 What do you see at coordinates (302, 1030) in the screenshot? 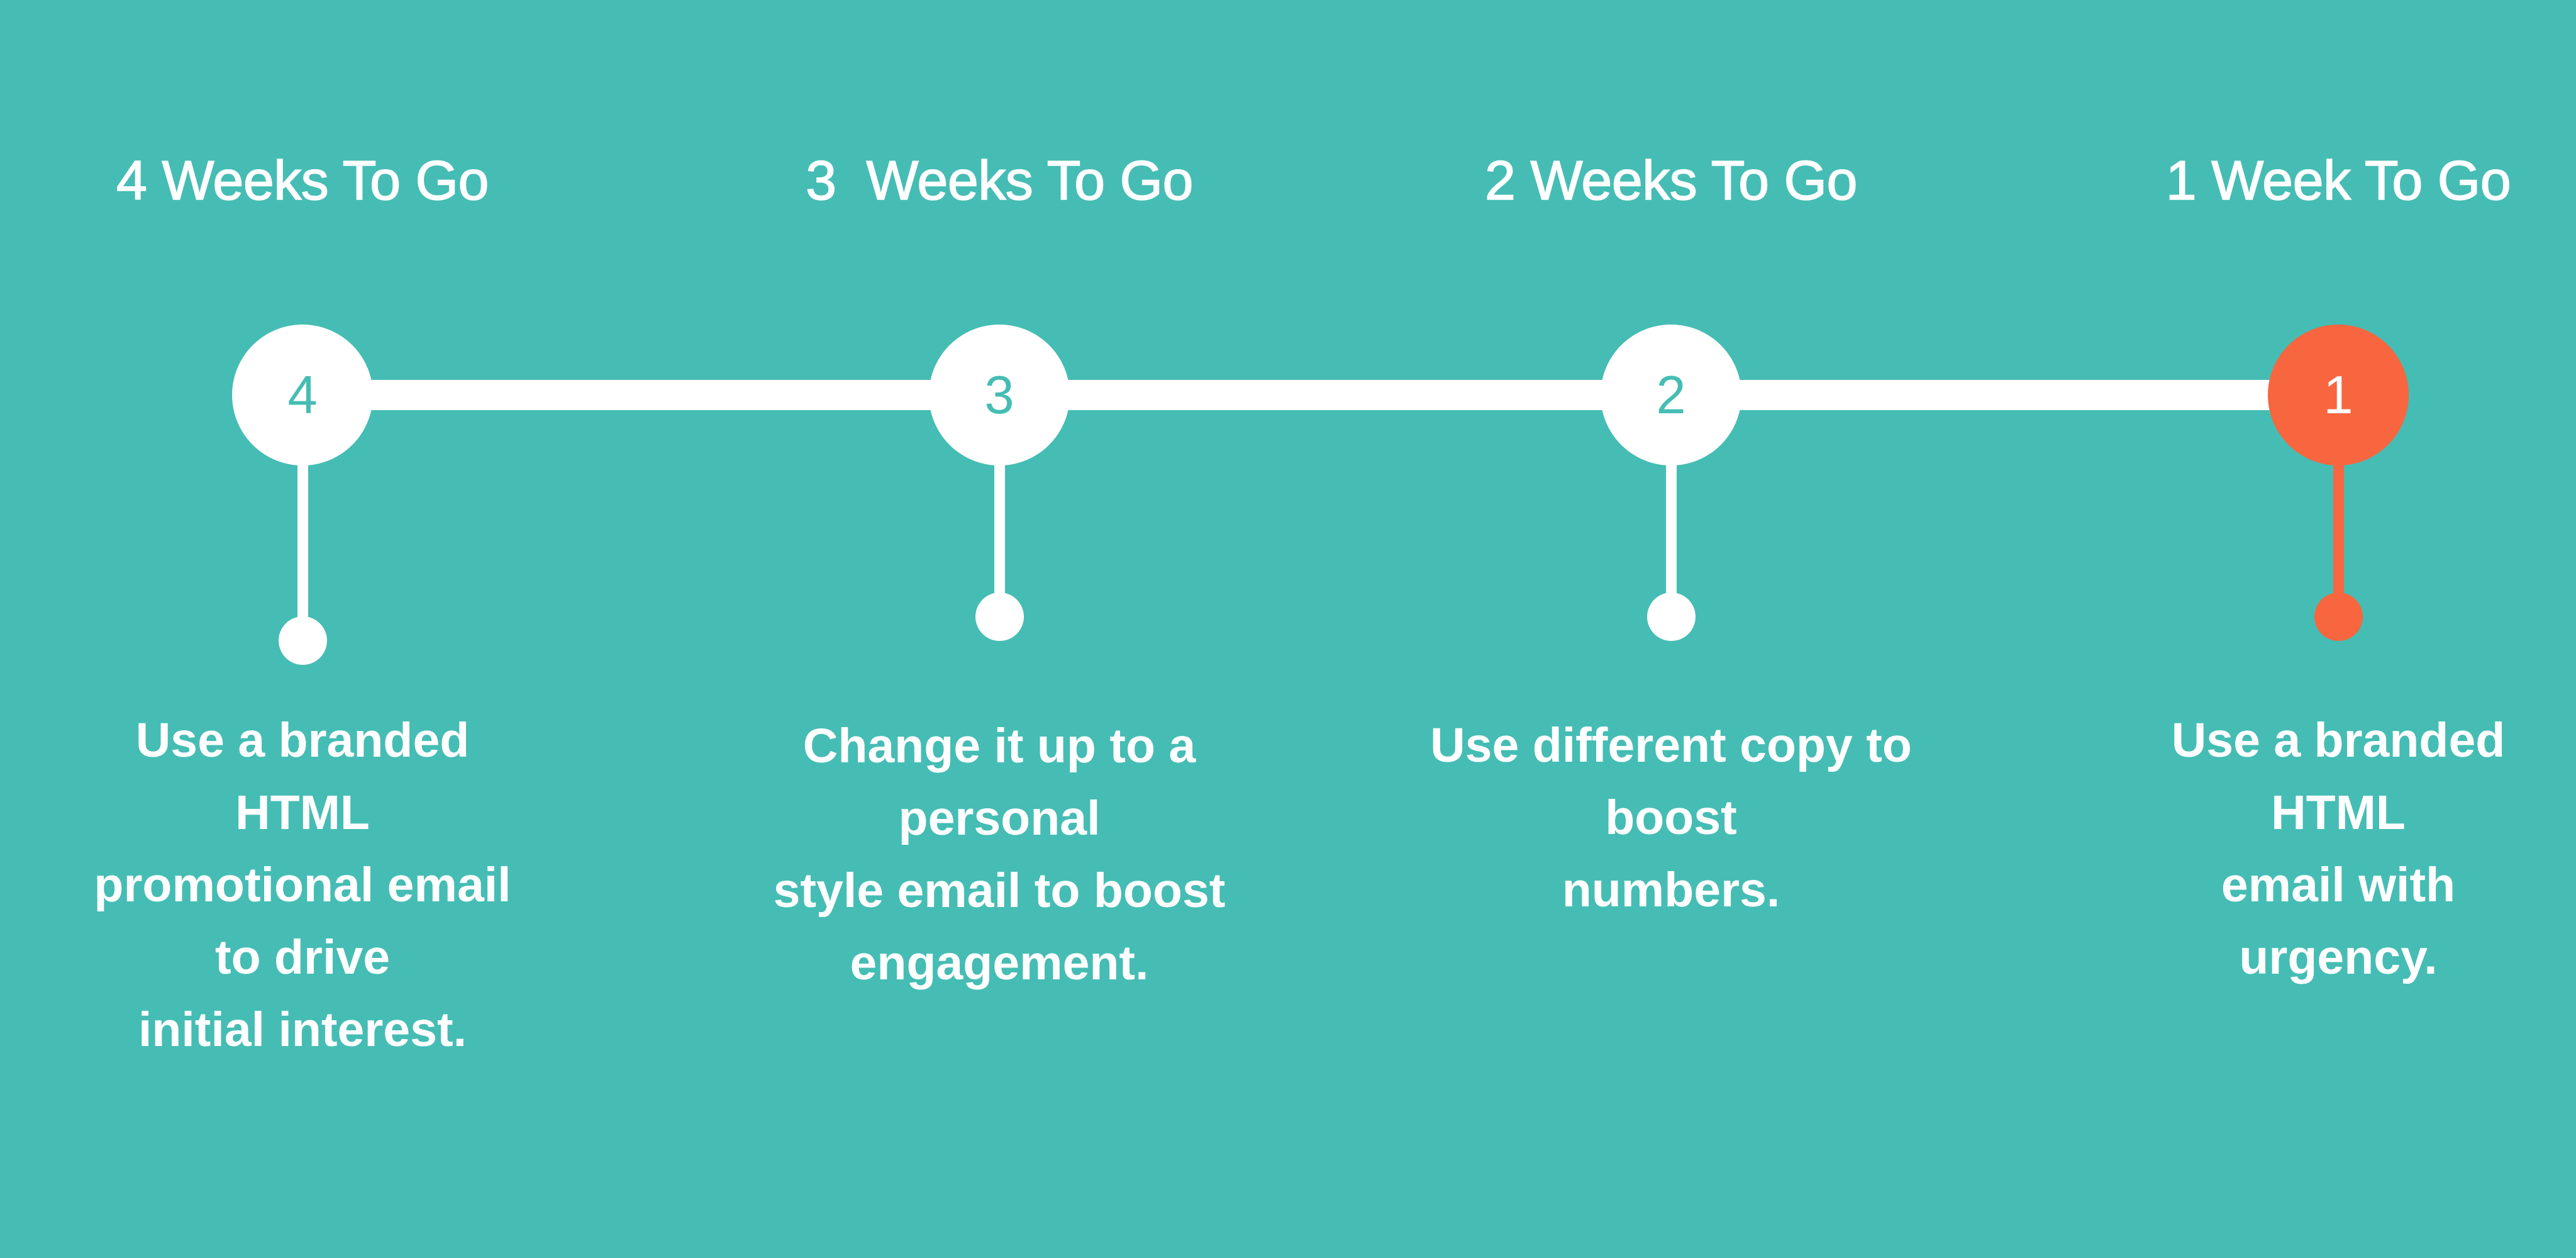
I see `description-line: initial interest.` at bounding box center [302, 1030].